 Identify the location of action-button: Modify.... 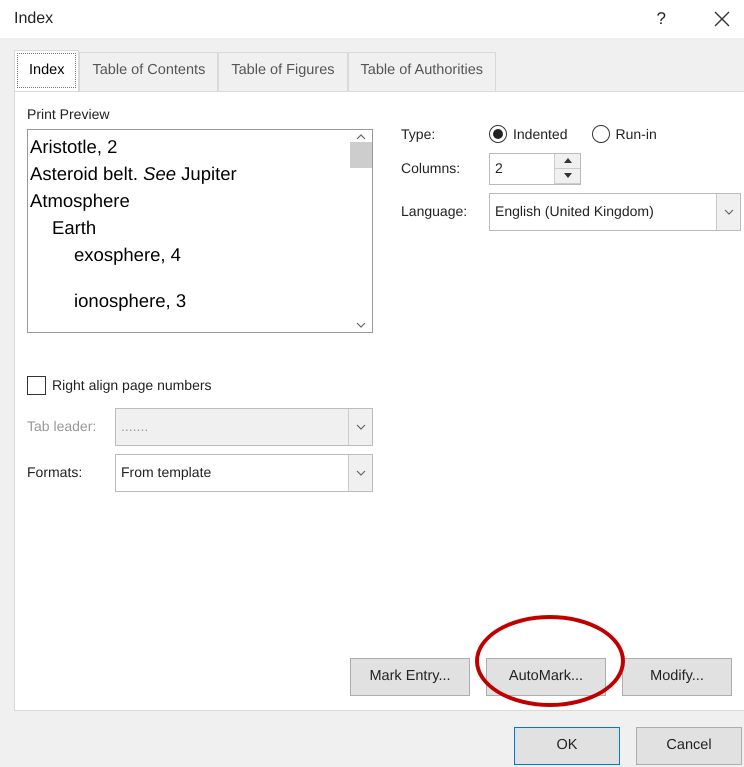
(677, 677).